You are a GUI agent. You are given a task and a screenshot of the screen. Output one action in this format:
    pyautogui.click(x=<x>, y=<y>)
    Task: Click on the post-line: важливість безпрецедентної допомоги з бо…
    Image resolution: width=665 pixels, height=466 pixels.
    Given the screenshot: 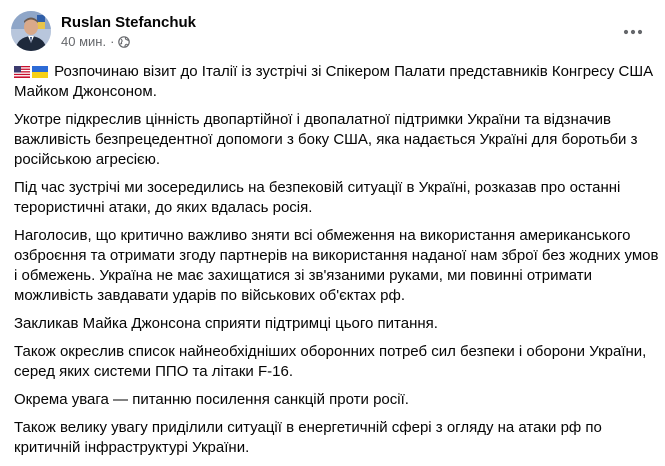 What is the action you would take?
    pyautogui.click(x=326, y=139)
    